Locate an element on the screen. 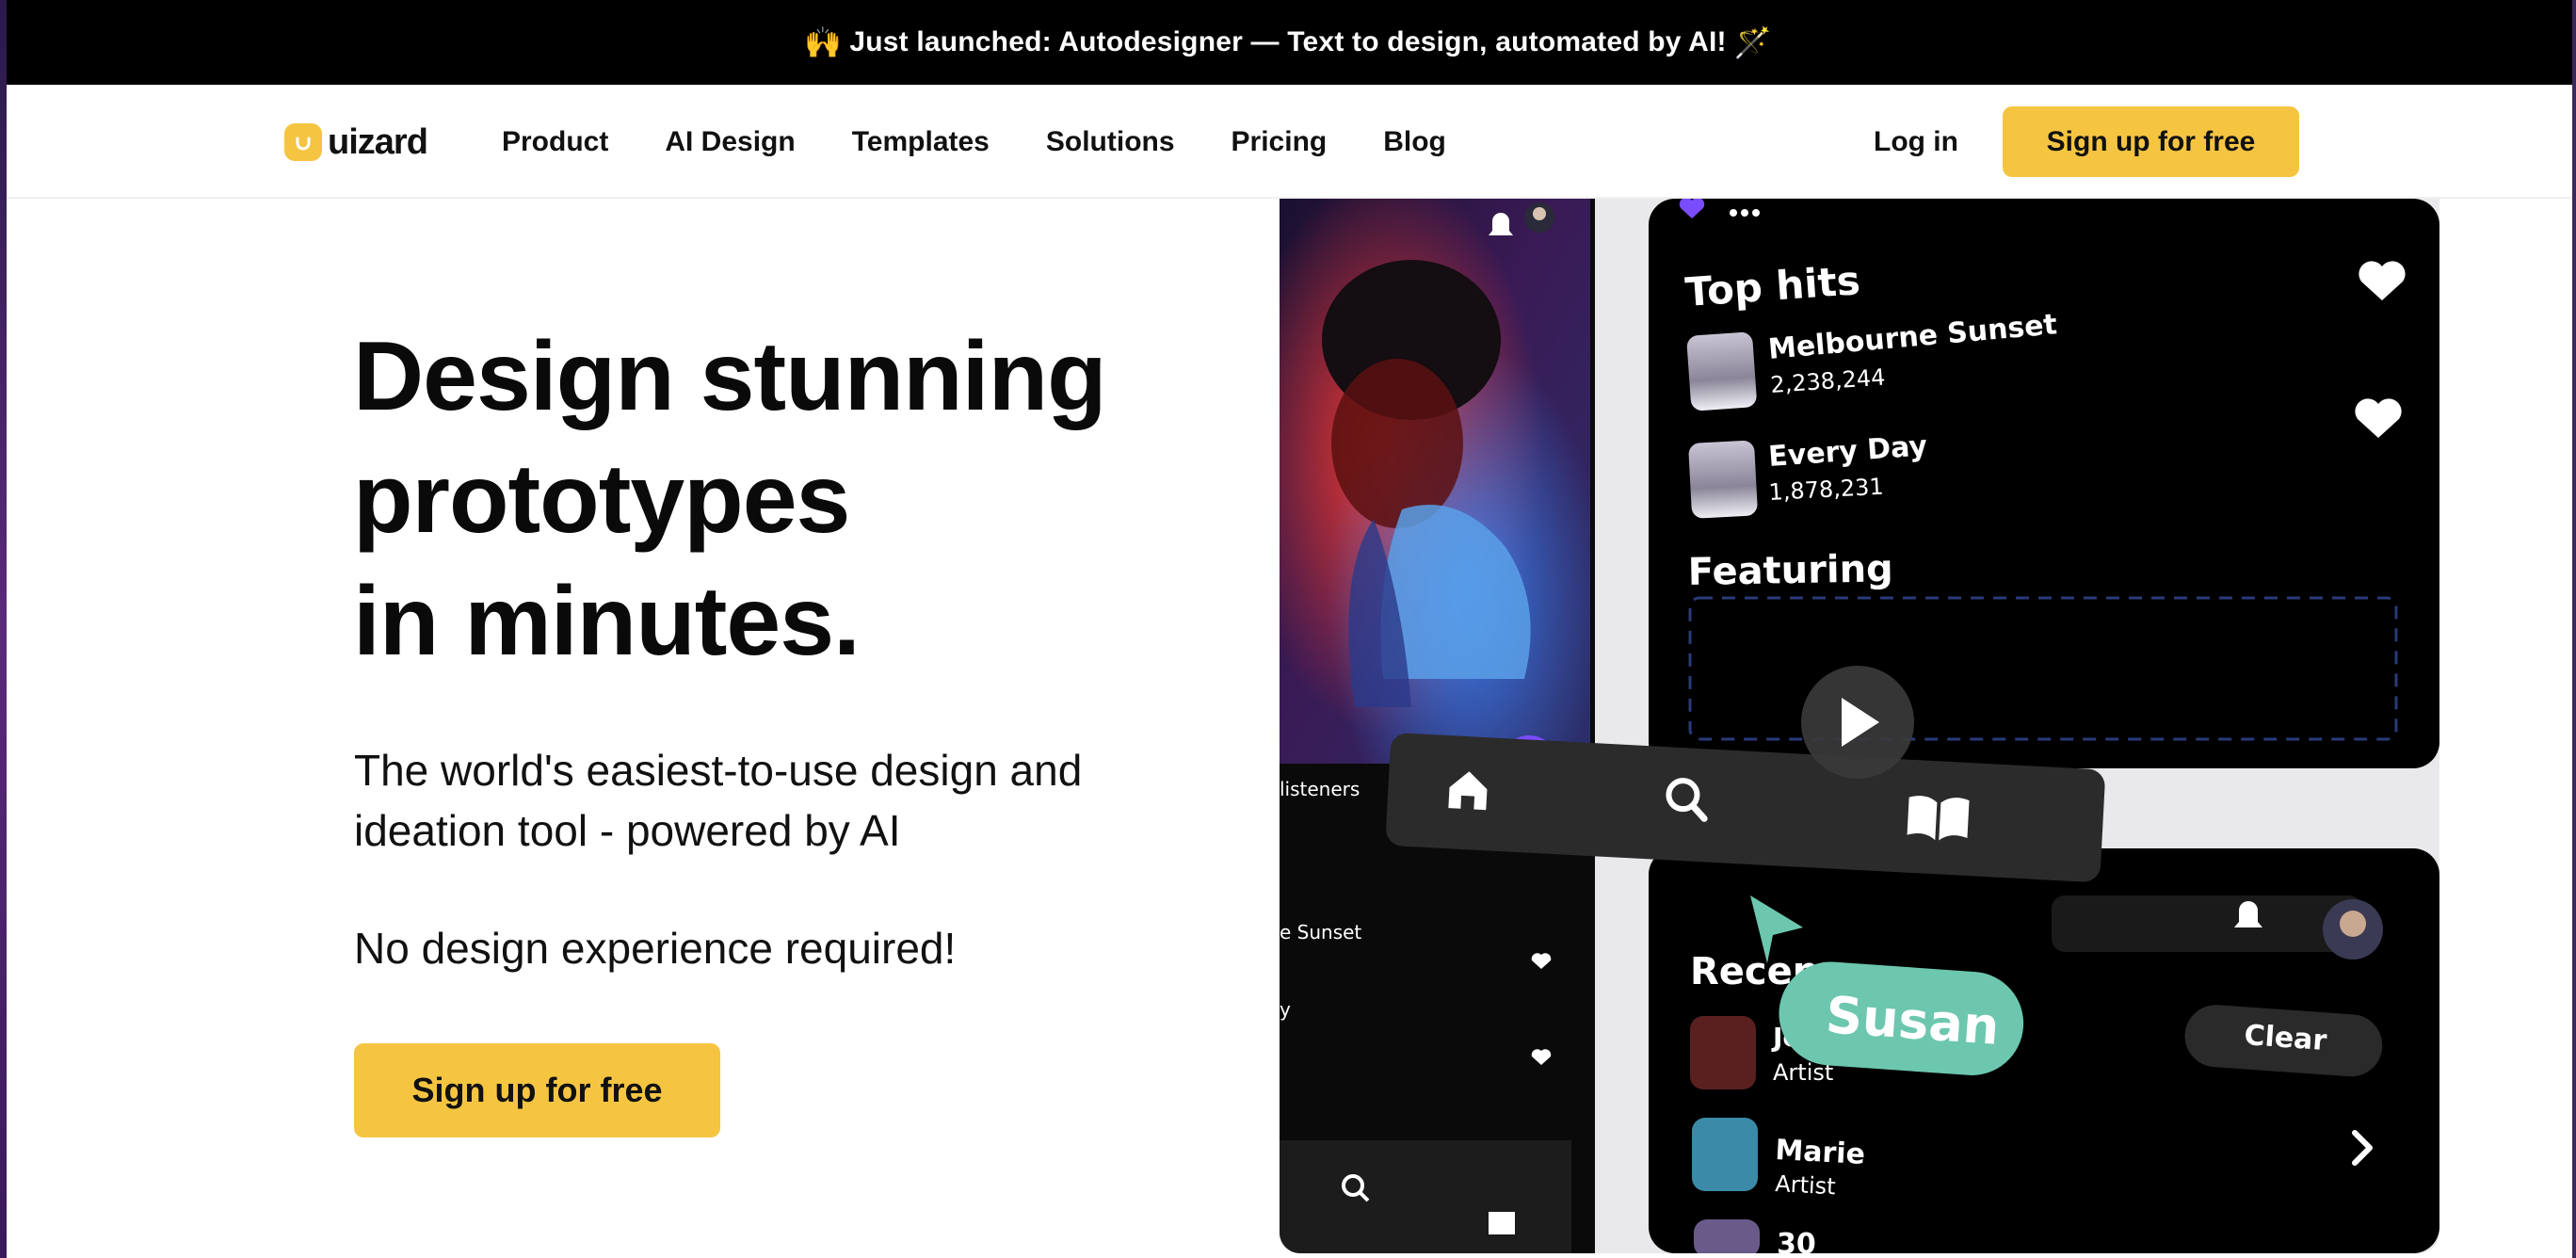 The height and width of the screenshot is (1258, 2576). logo-icon is located at coordinates (303, 142).